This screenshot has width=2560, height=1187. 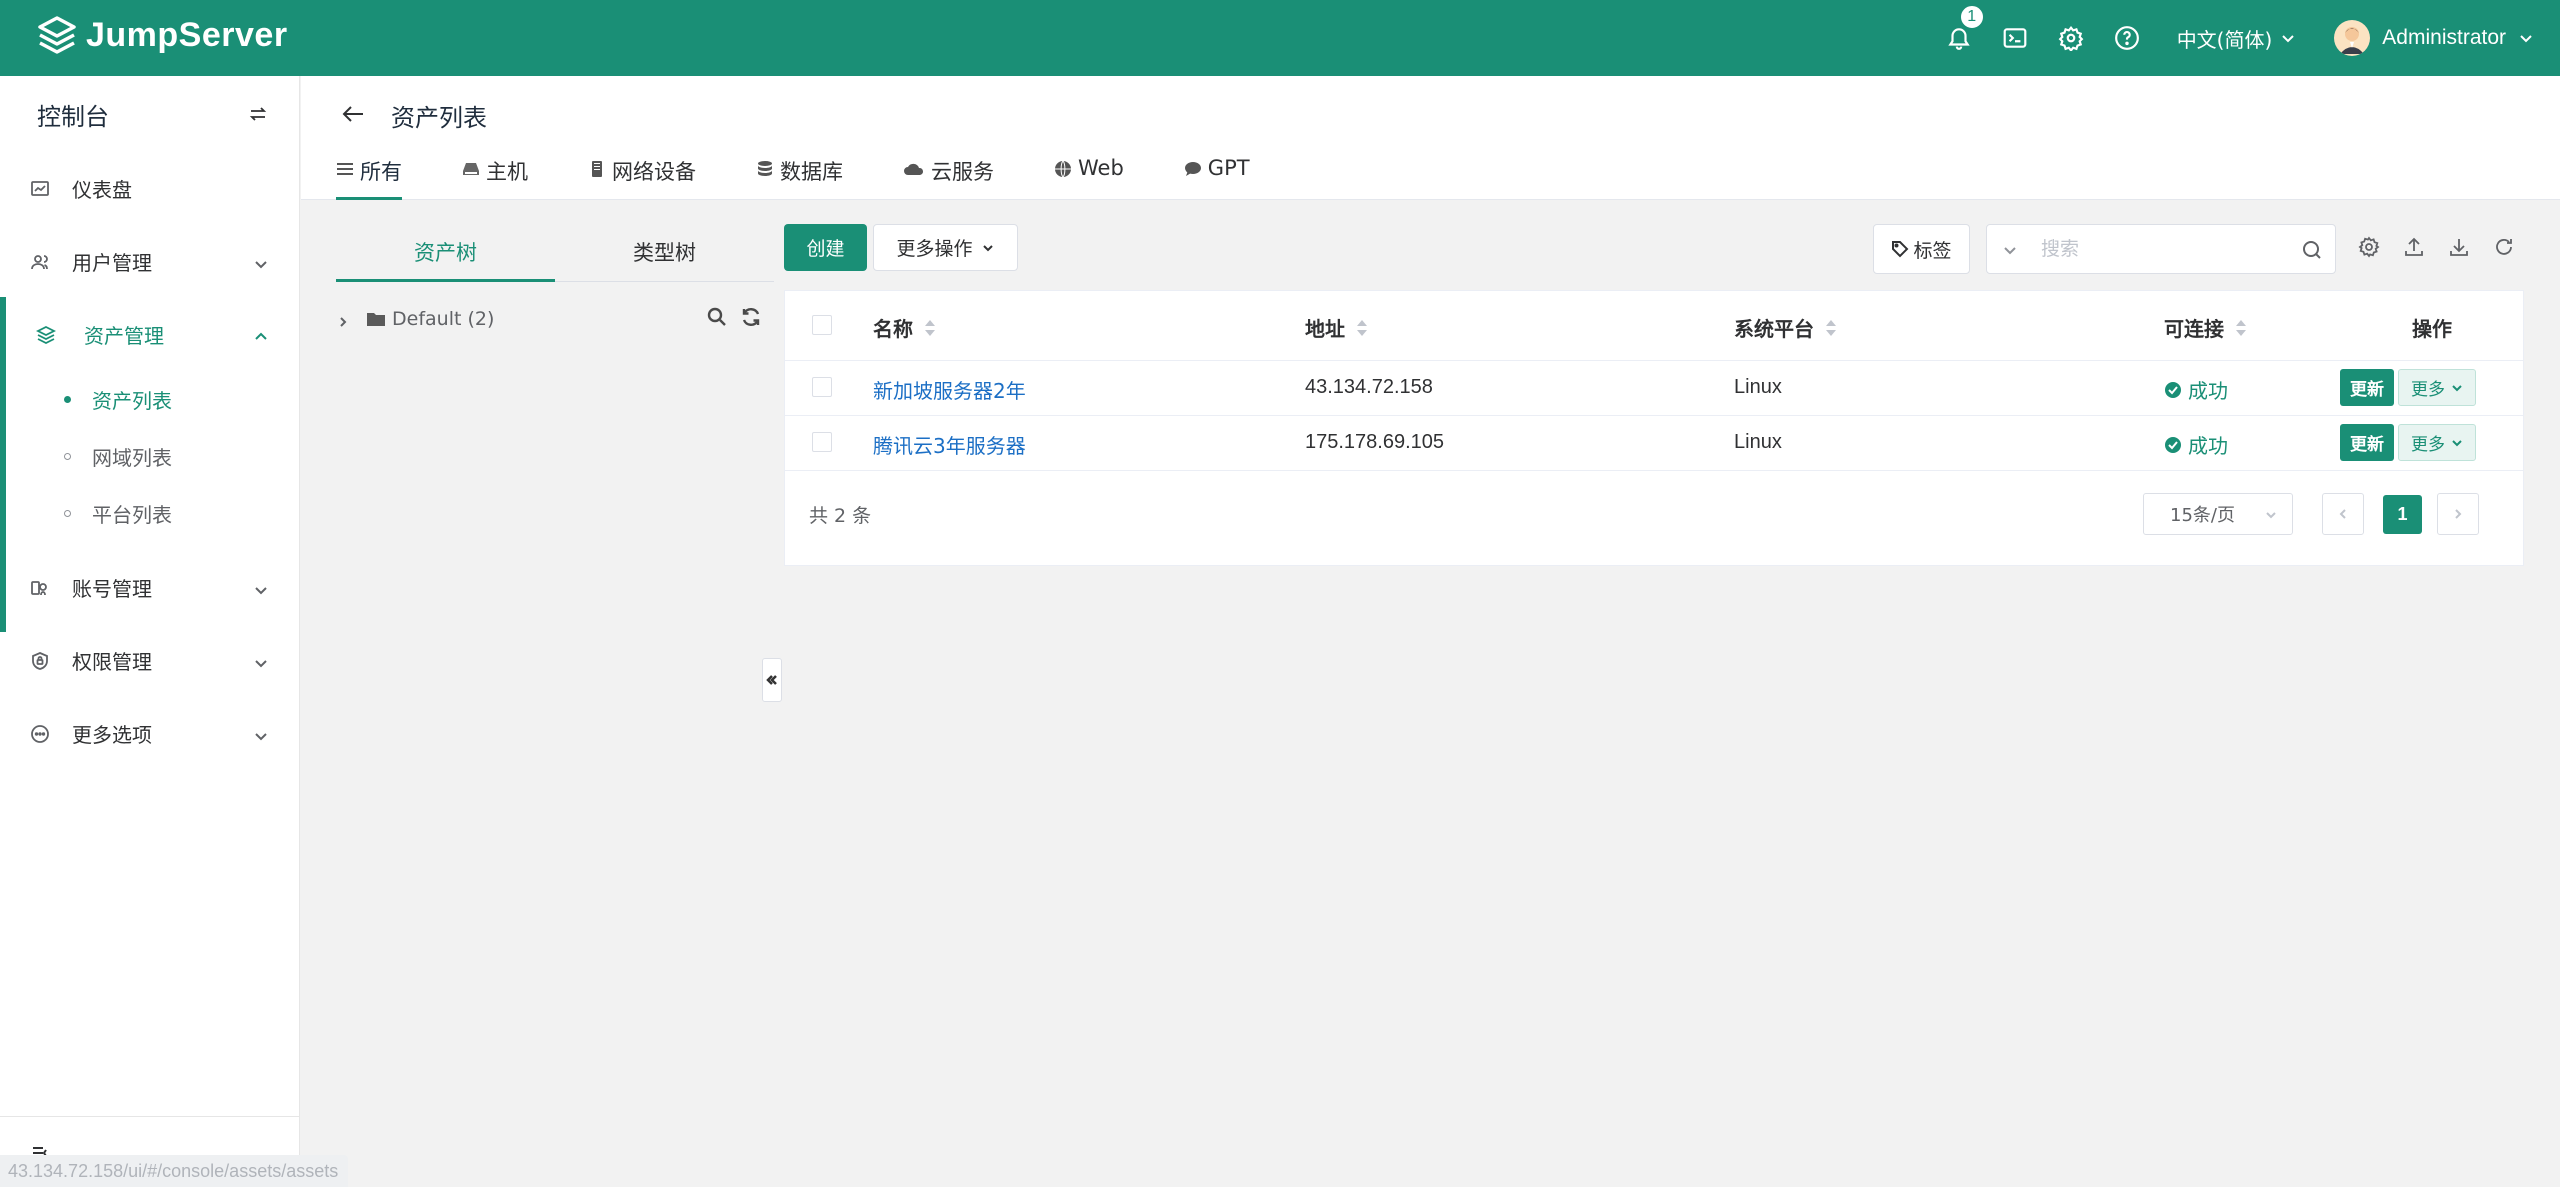 What do you see at coordinates (132, 515) in the screenshot?
I see `sidebar-subitem-label: 平台列表` at bounding box center [132, 515].